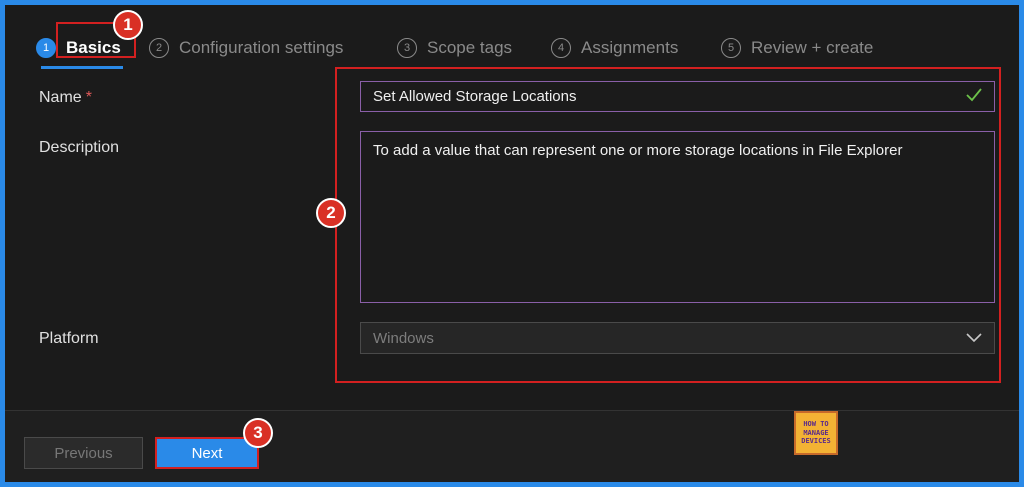 Image resolution: width=1024 pixels, height=487 pixels. What do you see at coordinates (561, 48) in the screenshot?
I see `step-circle: 4` at bounding box center [561, 48].